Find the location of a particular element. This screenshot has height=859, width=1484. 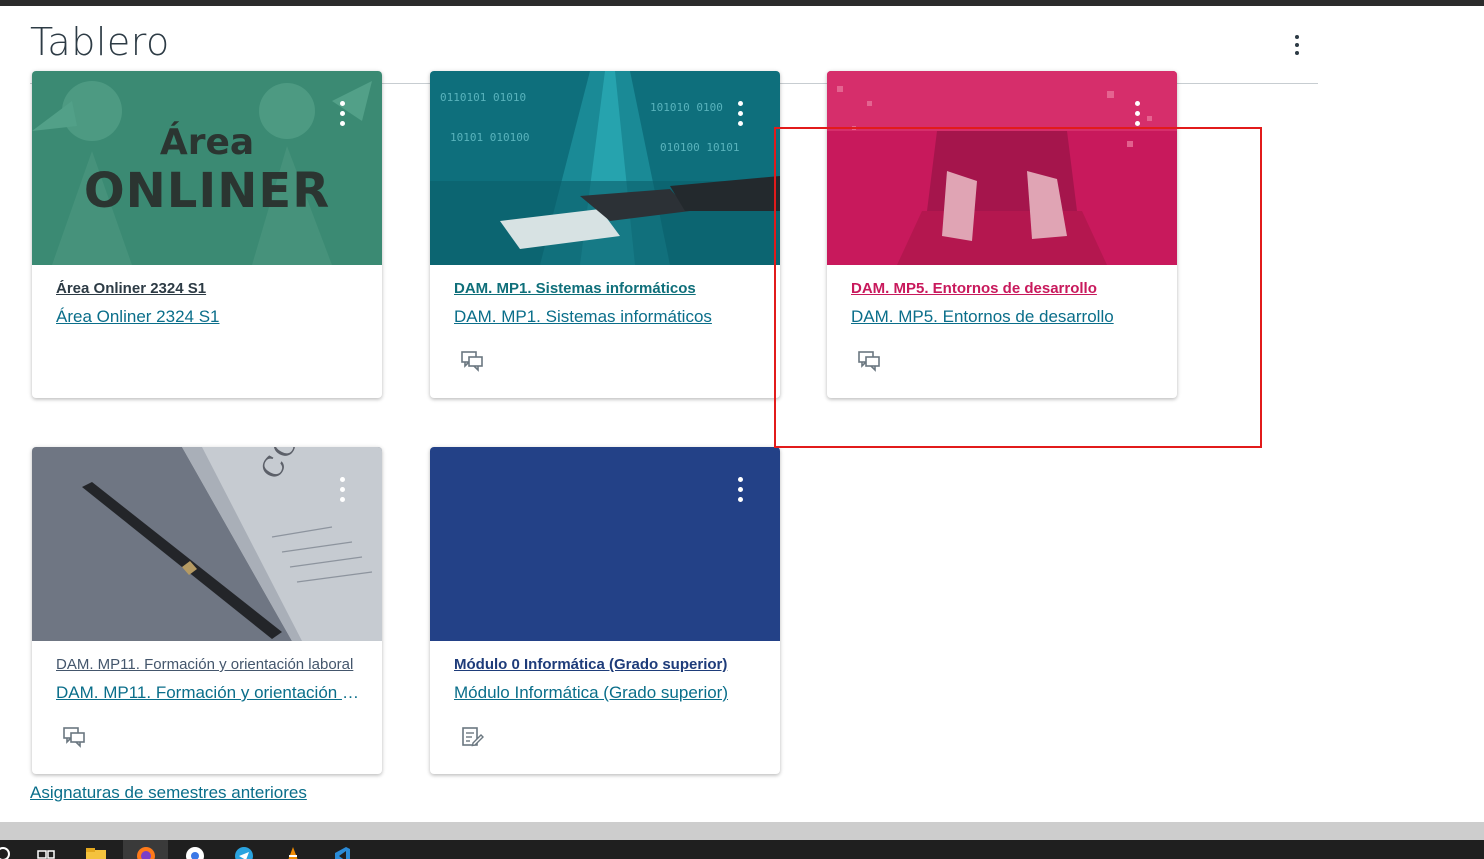

course-name-link: DAM. MP1. Sistemas informáticos is located at coordinates (606, 317).